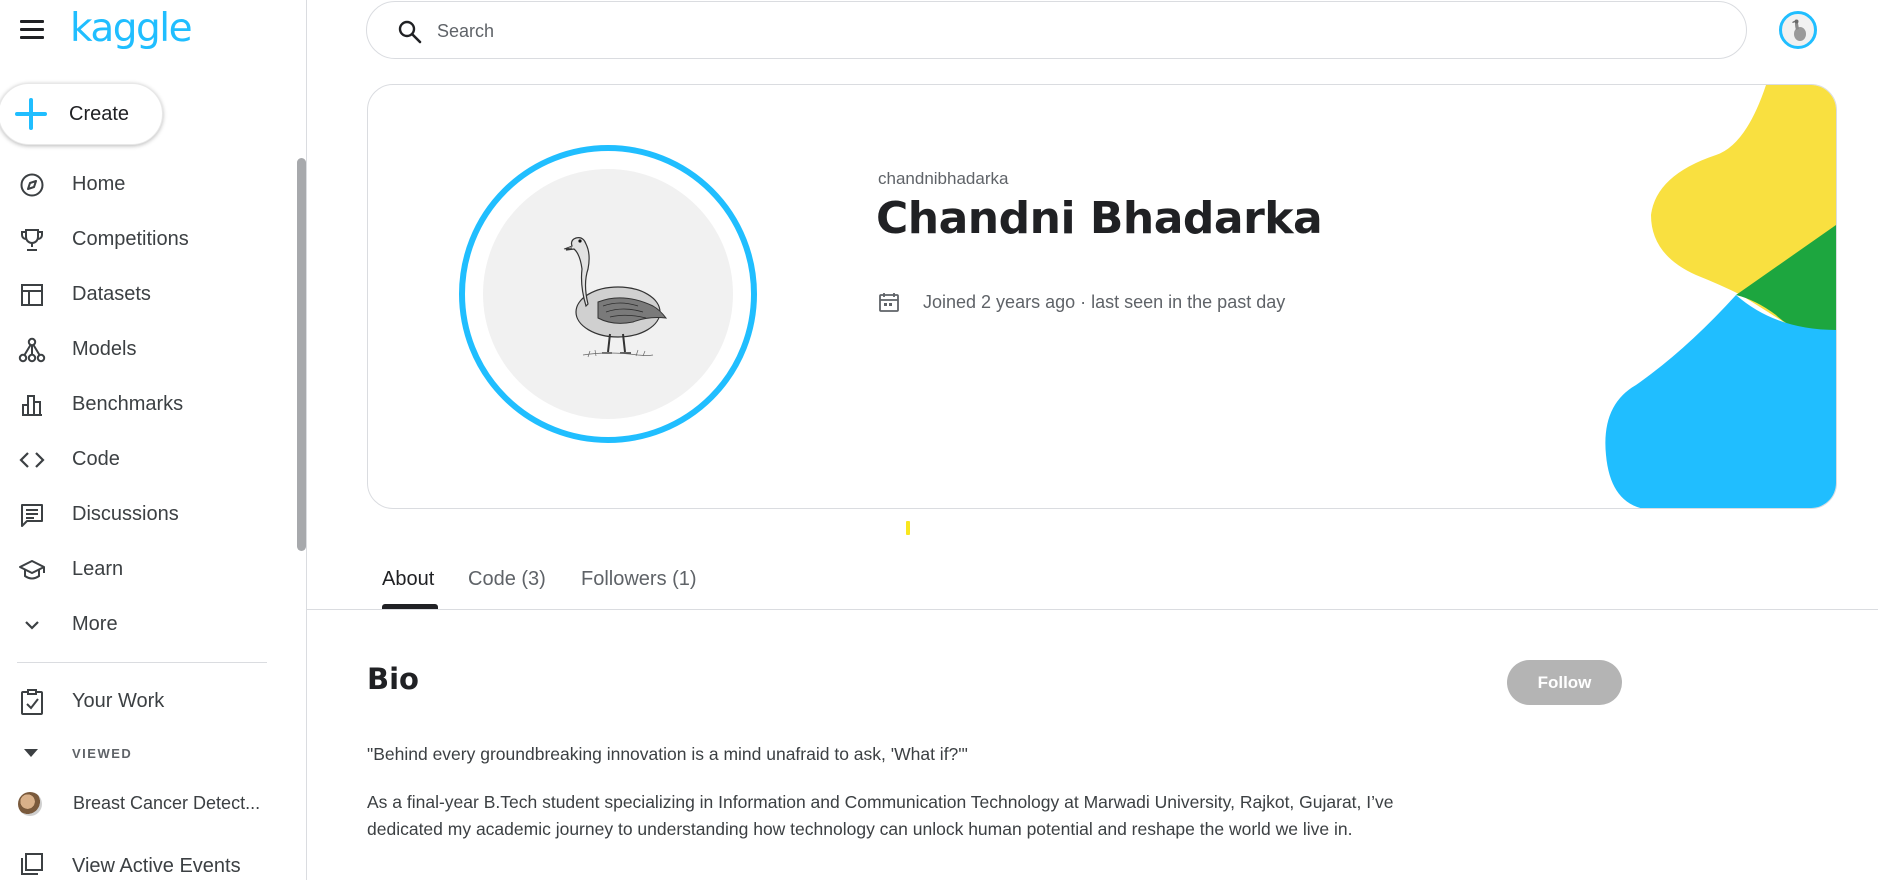  I want to click on active-tab-indicator, so click(410, 606).